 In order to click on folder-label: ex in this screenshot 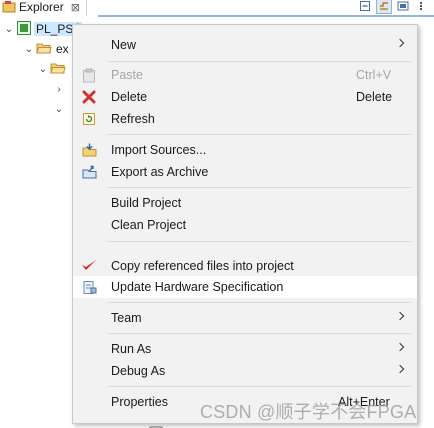, I will do `click(62, 49)`.